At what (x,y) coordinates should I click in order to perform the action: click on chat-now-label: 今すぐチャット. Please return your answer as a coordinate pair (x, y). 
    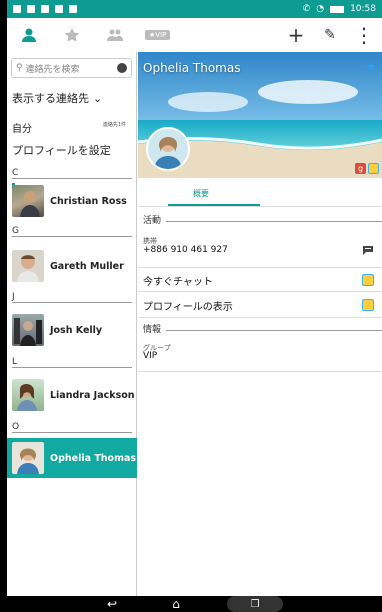
    Looking at the image, I should click on (178, 282).